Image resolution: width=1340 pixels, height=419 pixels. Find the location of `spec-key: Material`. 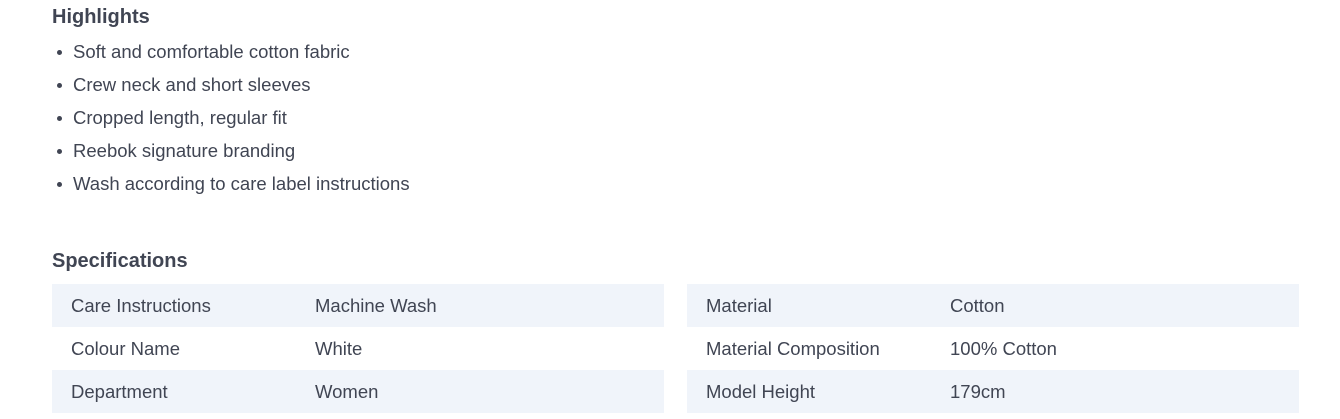

spec-key: Material is located at coordinates (739, 305).